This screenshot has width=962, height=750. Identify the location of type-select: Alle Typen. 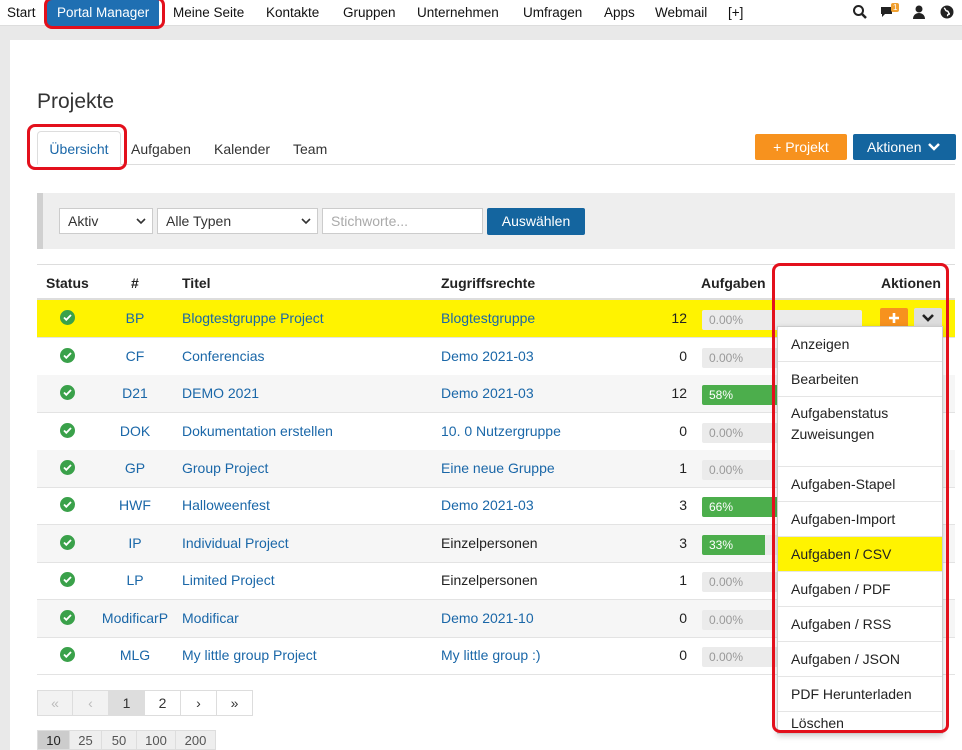
(237, 221).